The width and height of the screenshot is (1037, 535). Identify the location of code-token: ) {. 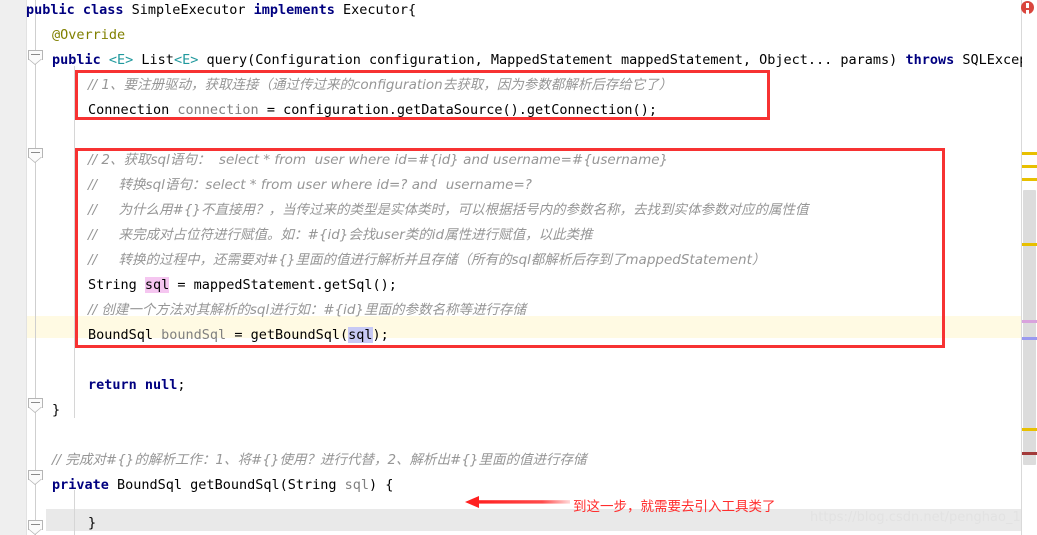
(381, 485).